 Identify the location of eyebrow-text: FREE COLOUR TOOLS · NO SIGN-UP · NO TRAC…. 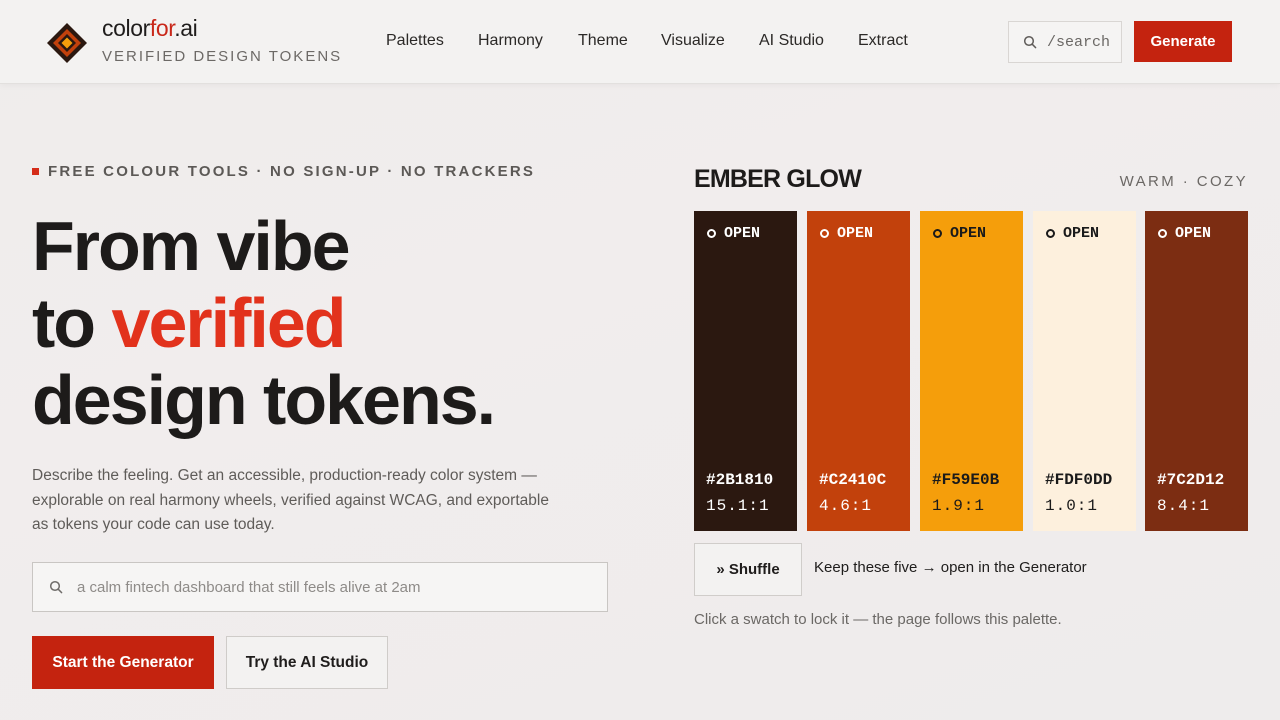
(292, 171).